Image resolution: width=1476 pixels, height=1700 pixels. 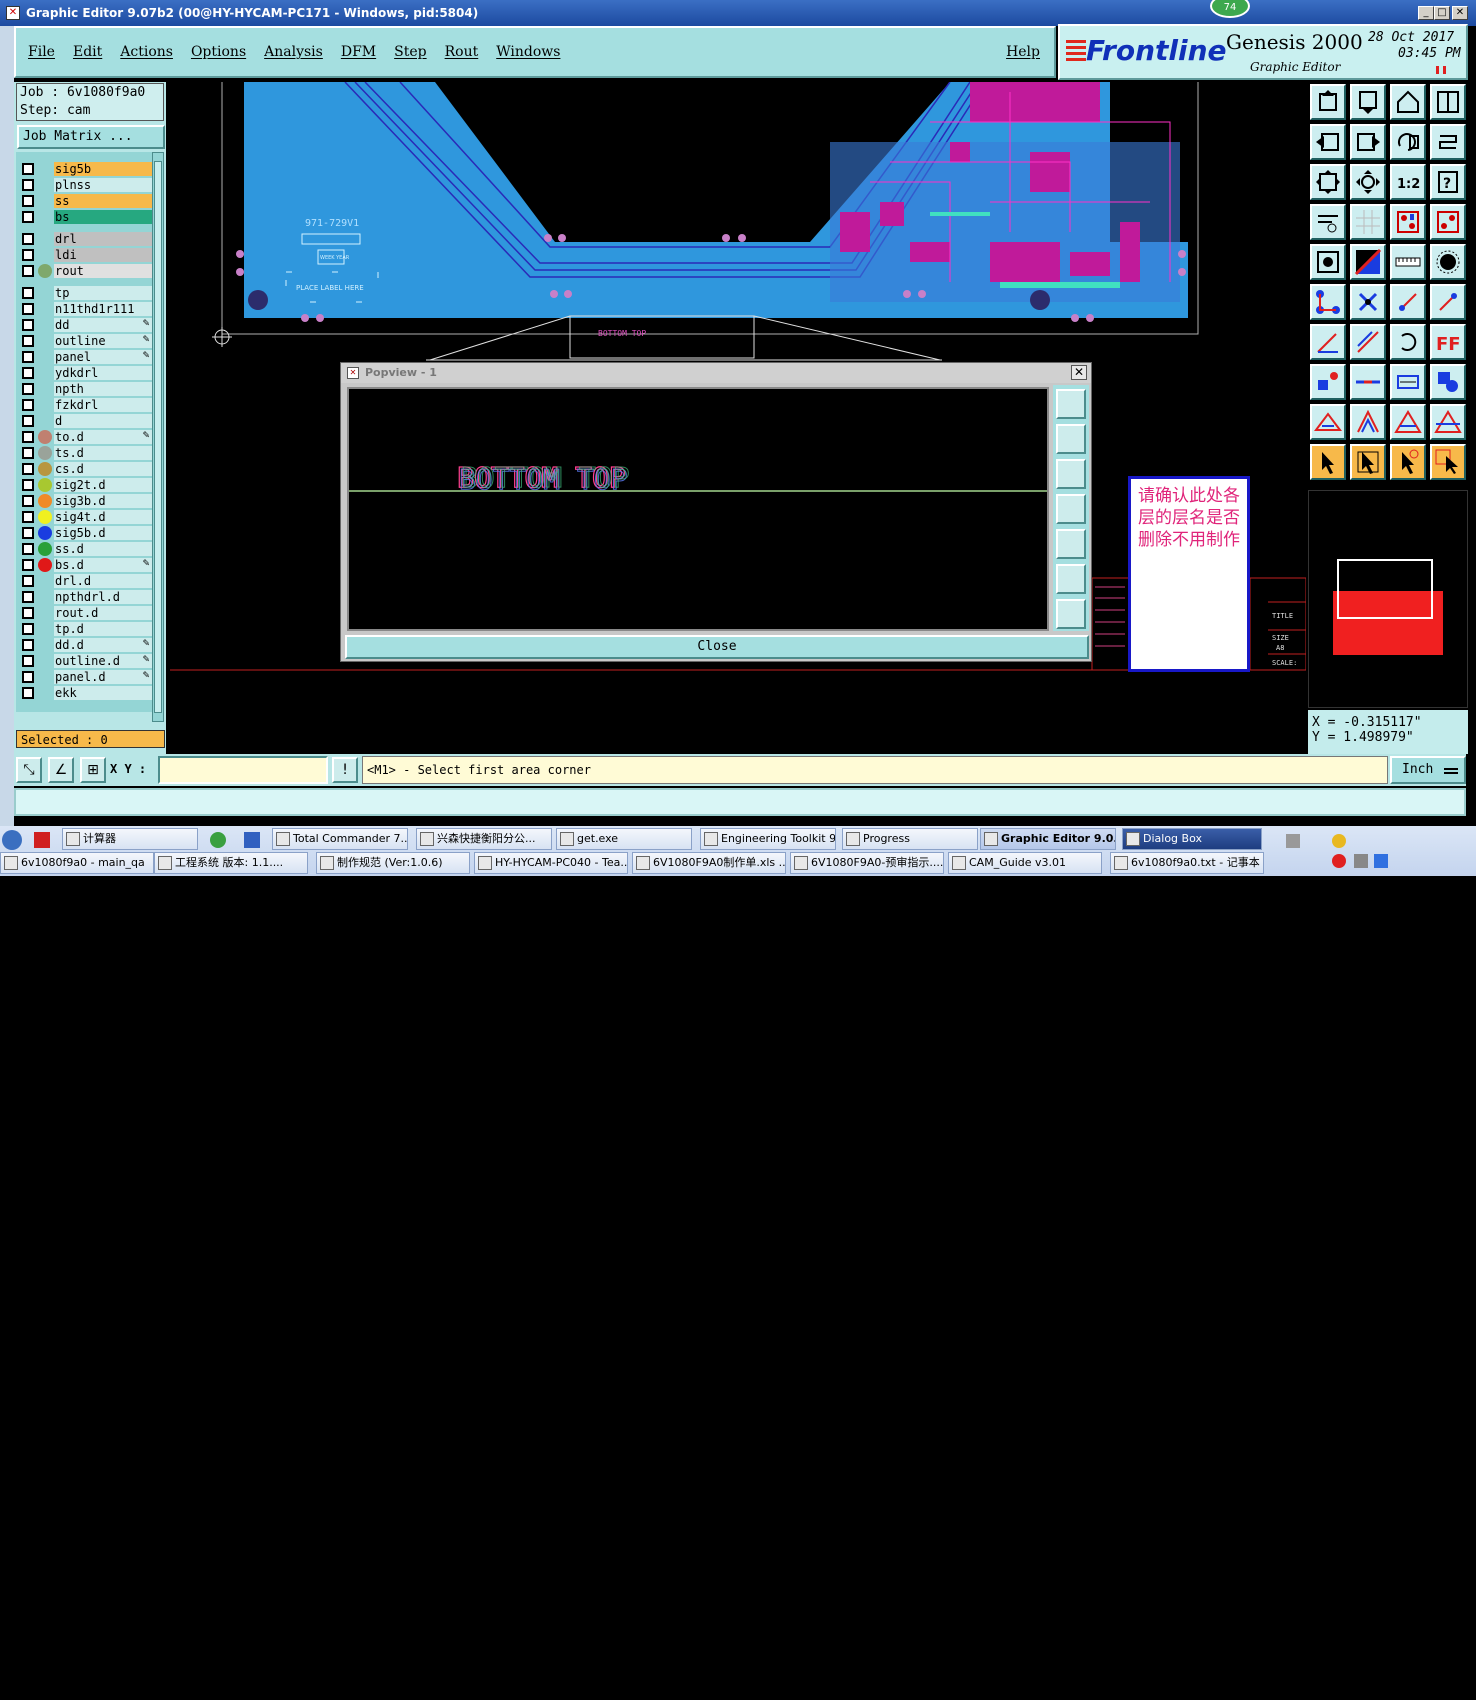 What do you see at coordinates (410, 52) in the screenshot?
I see `menu-step: Step` at bounding box center [410, 52].